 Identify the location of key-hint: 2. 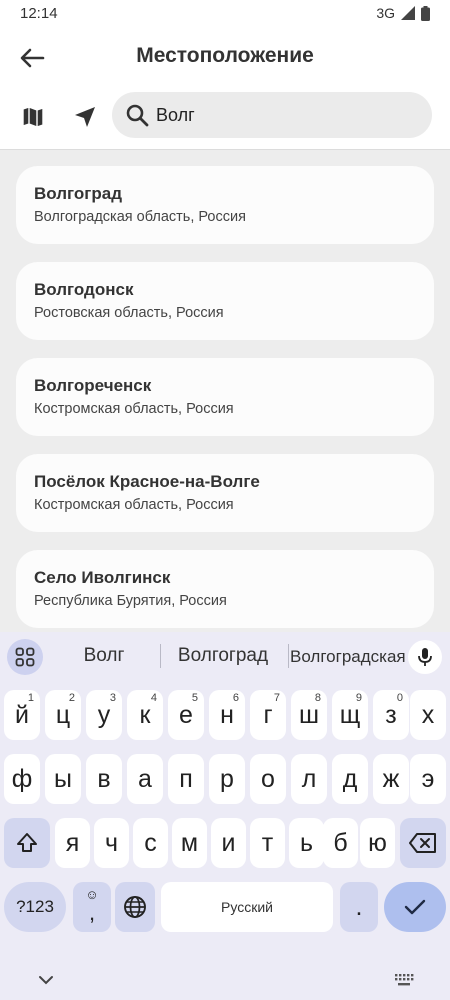
(71, 698).